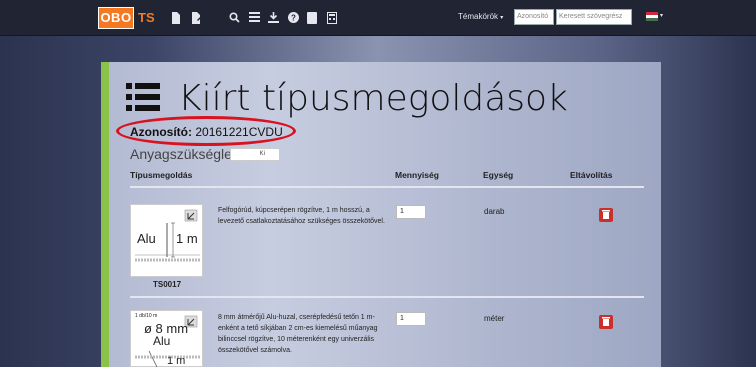  Describe the element at coordinates (254, 18) in the screenshot. I see `list-icon` at that location.